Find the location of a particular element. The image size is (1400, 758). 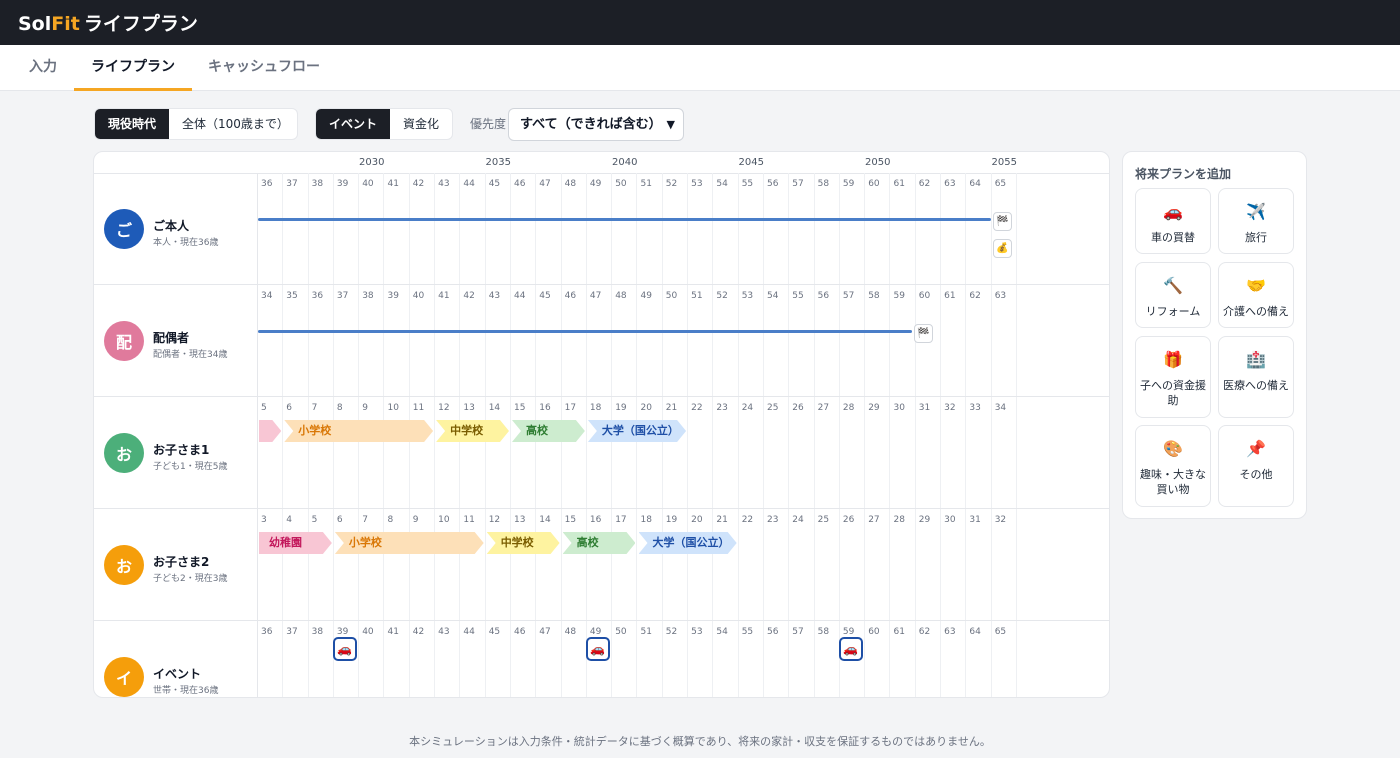

tab-lifeplan: ライフプラン is located at coordinates (133, 68).